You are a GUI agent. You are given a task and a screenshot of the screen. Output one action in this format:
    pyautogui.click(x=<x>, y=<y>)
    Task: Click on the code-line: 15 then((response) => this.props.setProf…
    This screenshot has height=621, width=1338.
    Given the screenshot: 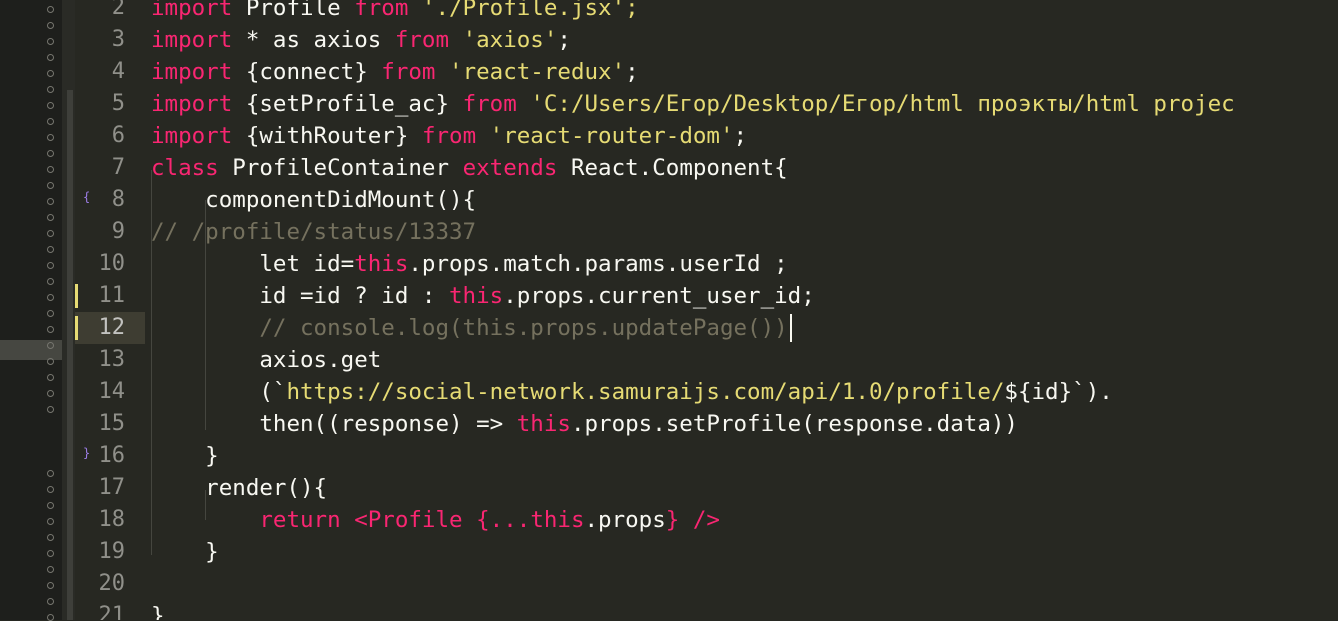 What is the action you would take?
    pyautogui.click(x=706, y=424)
    